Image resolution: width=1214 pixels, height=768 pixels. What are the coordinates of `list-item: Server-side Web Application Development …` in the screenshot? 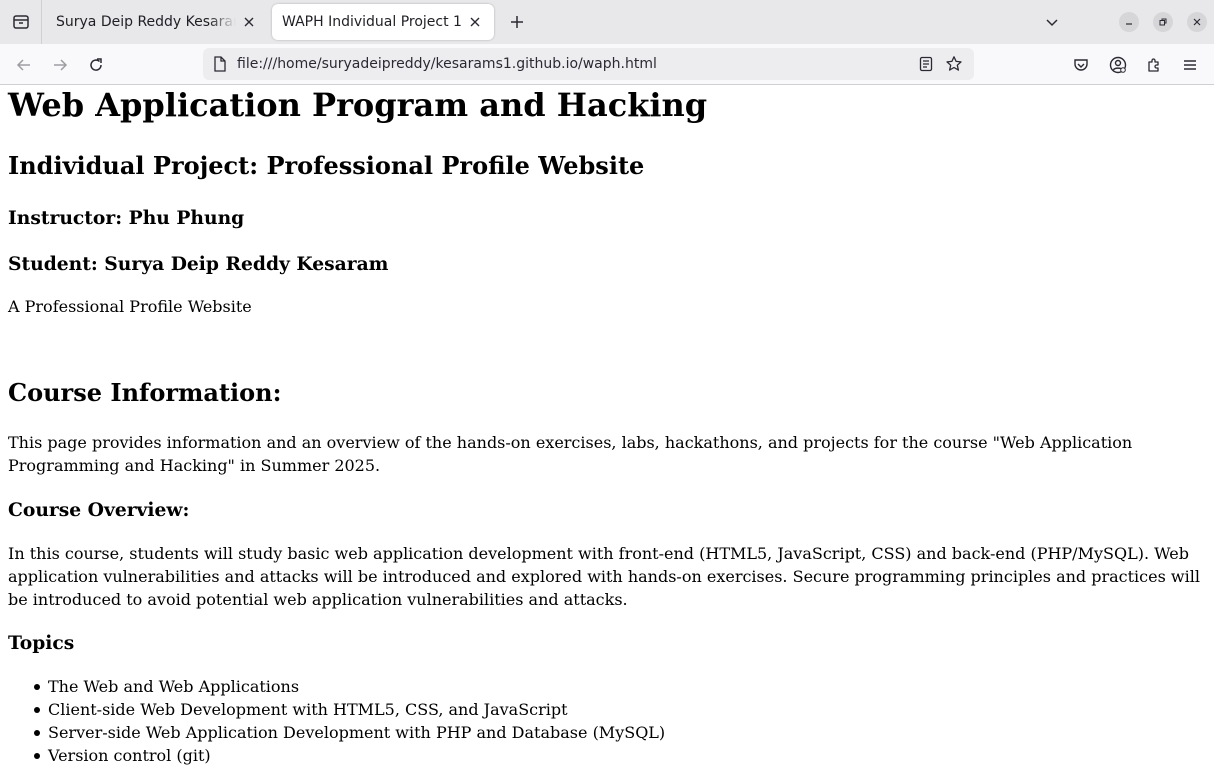 It's located at (336, 732).